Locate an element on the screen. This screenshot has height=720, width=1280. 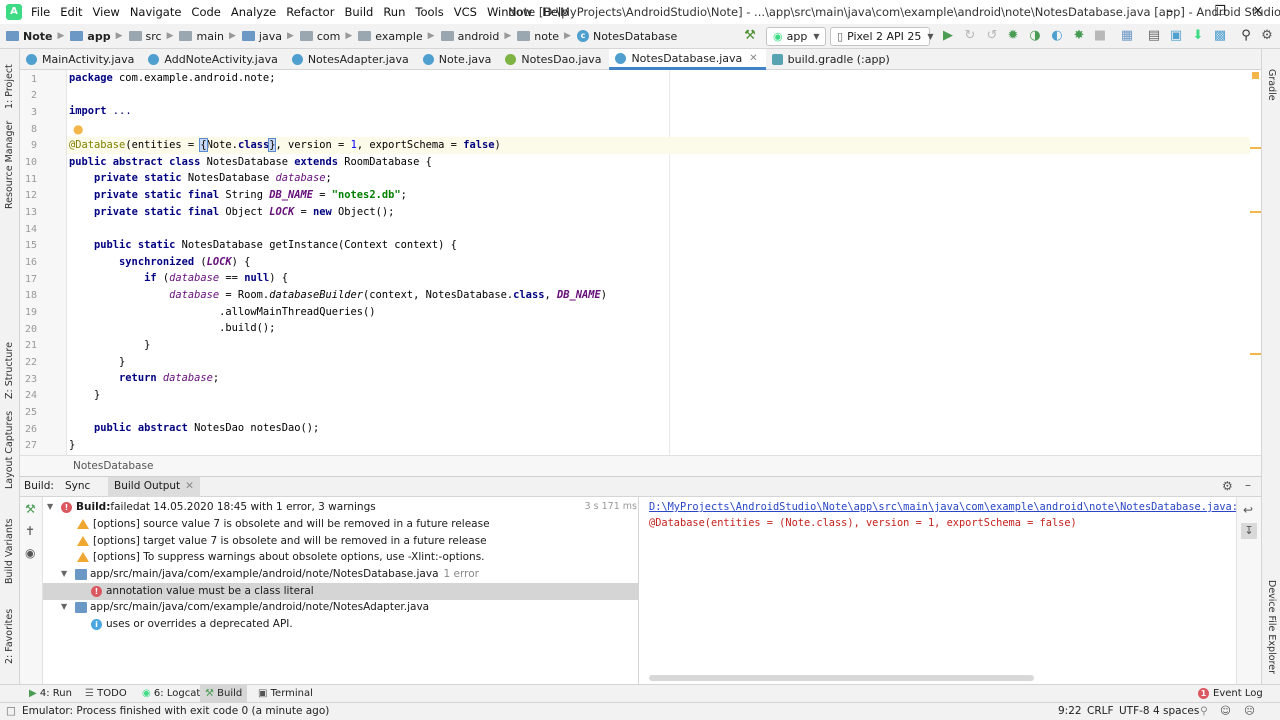
toggle-tool-windows-icon: □ is located at coordinates (11, 711).